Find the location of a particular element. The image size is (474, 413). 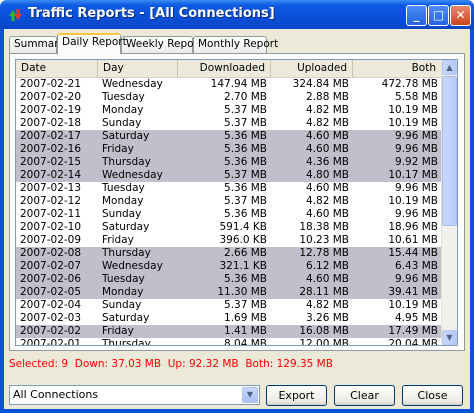

close-button: Close is located at coordinates (432, 395).